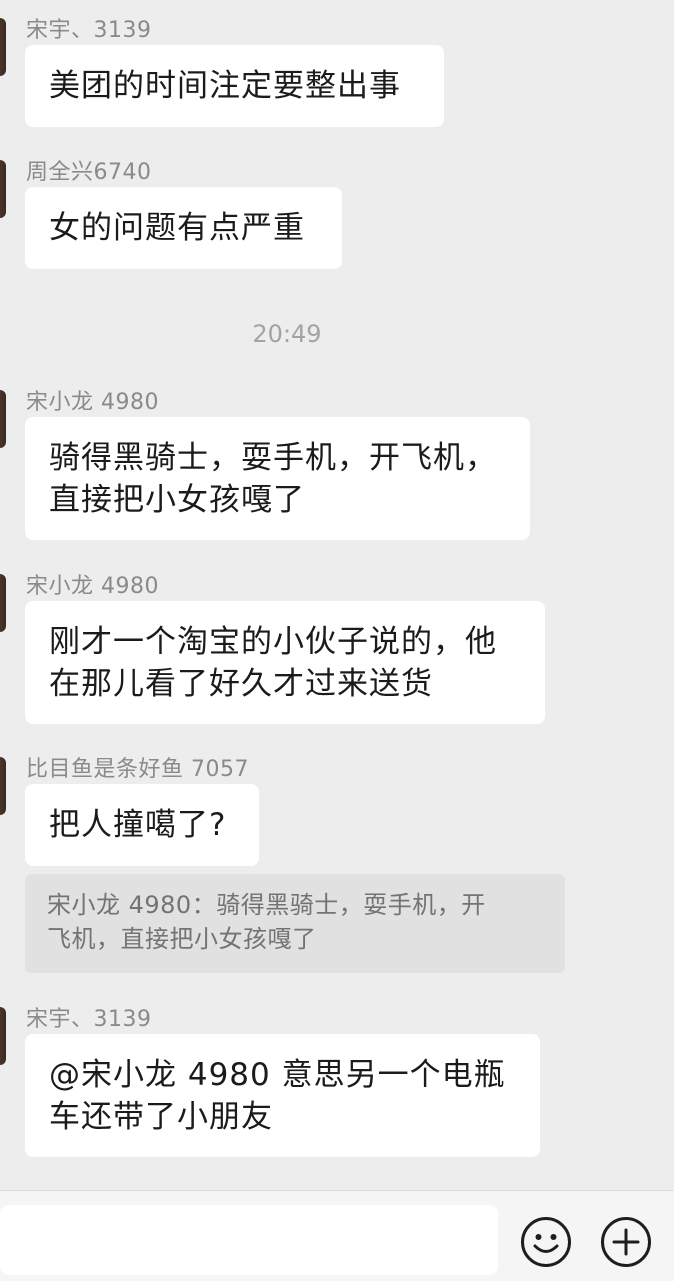 This screenshot has height=1281, width=674. Describe the element at coordinates (225, 86) in the screenshot. I see `message-text: 美团的时间注定要整出事` at that location.